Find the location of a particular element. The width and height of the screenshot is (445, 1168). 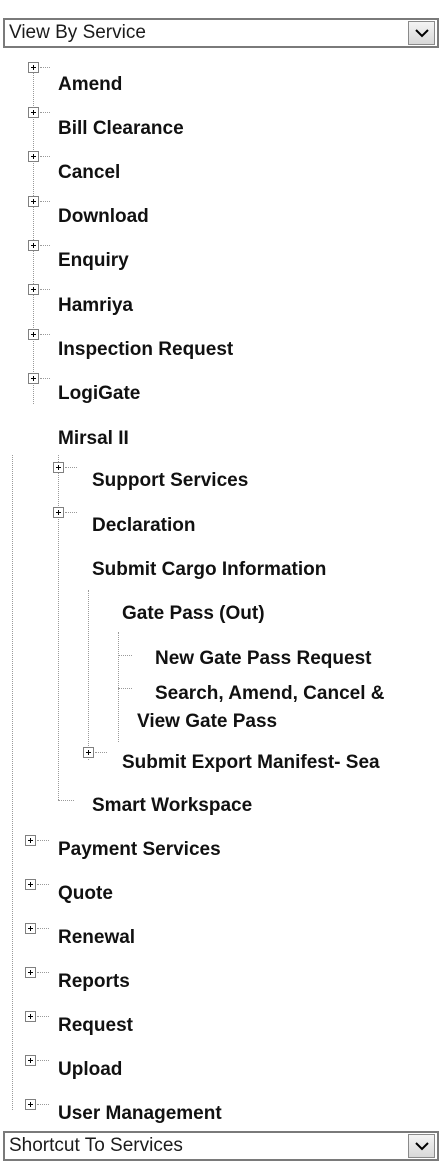

tree-item-mirsal-ii: Mirsal II is located at coordinates (93, 439).